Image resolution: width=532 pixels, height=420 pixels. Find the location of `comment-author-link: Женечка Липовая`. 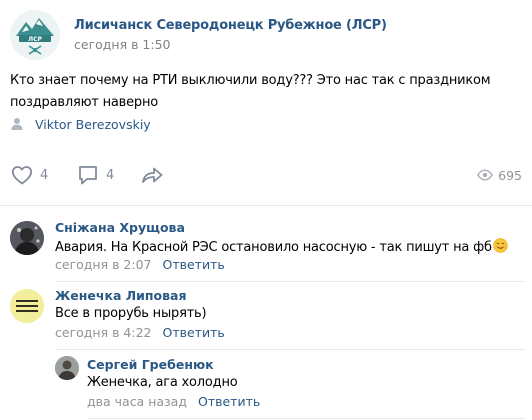

comment-author-link: Женечка Липовая is located at coordinates (120, 295).